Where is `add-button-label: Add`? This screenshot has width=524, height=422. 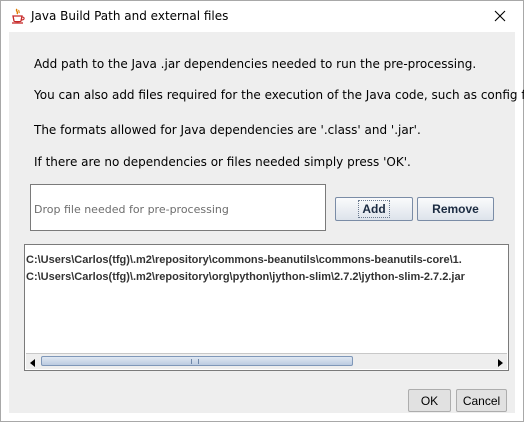 add-button-label: Add is located at coordinates (374, 209).